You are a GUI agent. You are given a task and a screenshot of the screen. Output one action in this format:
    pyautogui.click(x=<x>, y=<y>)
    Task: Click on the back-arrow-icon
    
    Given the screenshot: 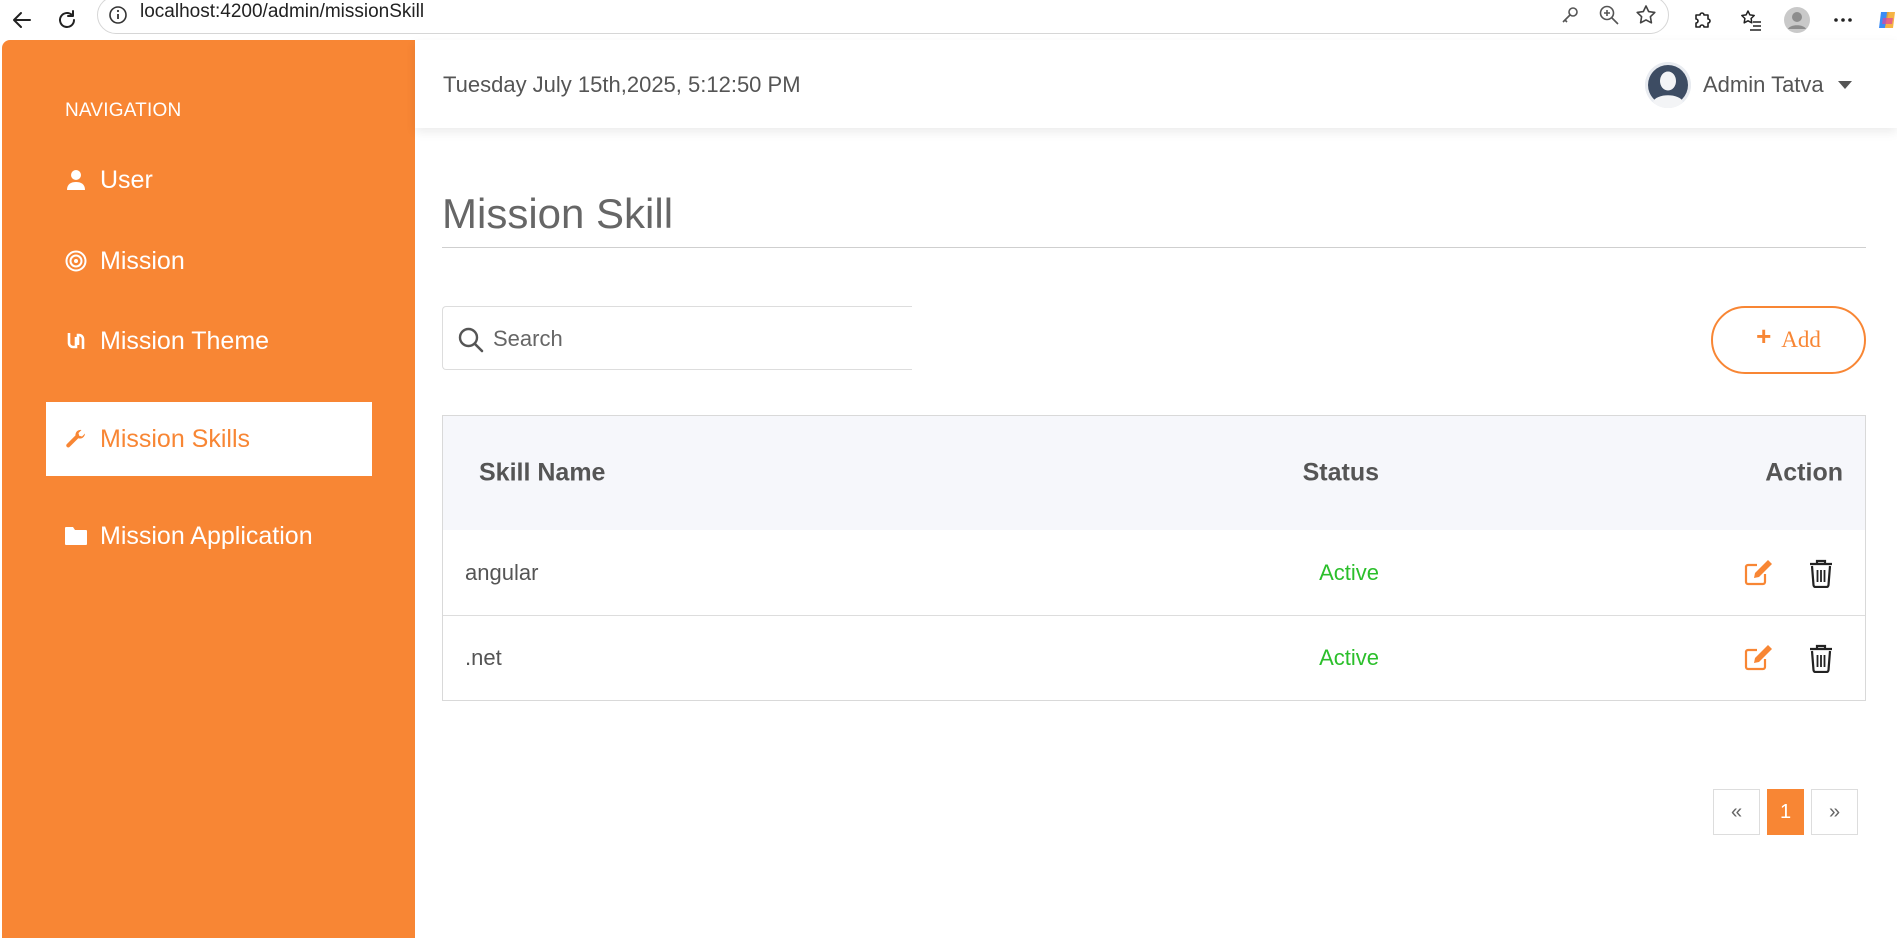 What is the action you would take?
    pyautogui.click(x=22, y=20)
    